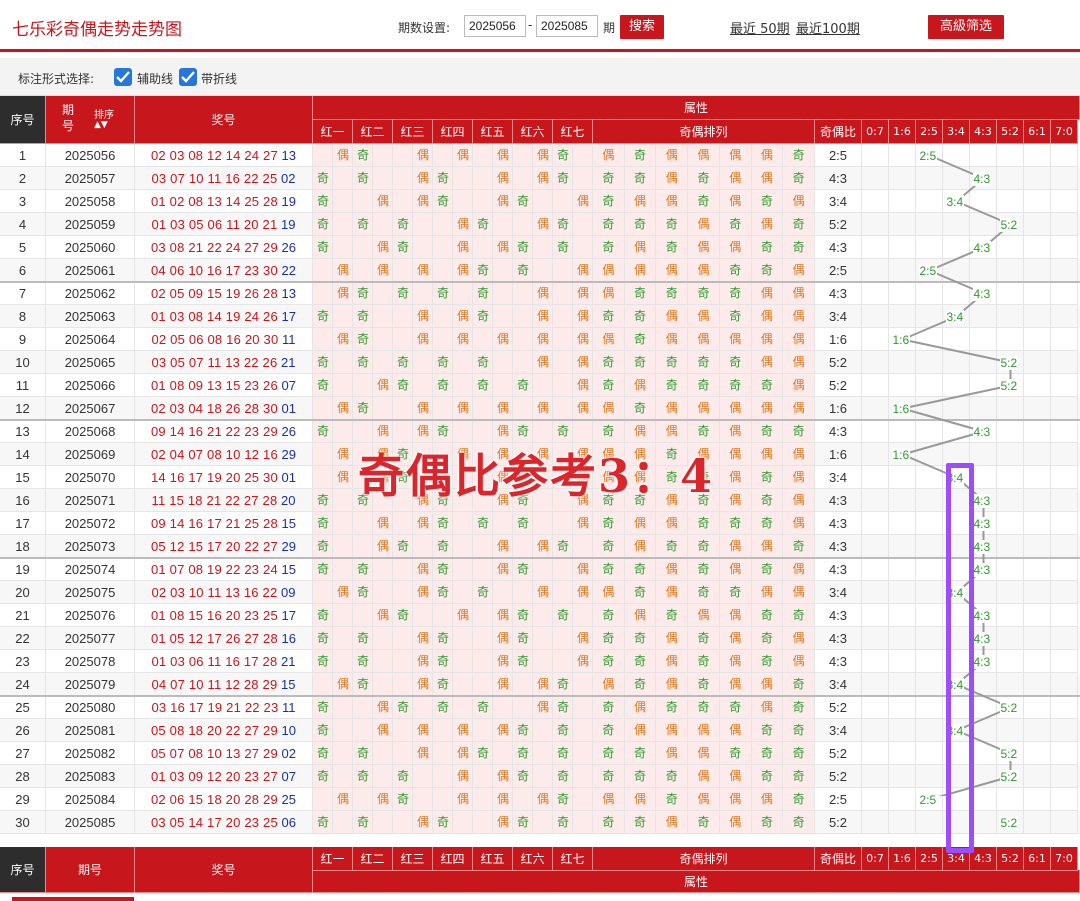 This screenshot has width=1080, height=901. What do you see at coordinates (838, 615) in the screenshot?
I see `row-ratio: 4:3` at bounding box center [838, 615].